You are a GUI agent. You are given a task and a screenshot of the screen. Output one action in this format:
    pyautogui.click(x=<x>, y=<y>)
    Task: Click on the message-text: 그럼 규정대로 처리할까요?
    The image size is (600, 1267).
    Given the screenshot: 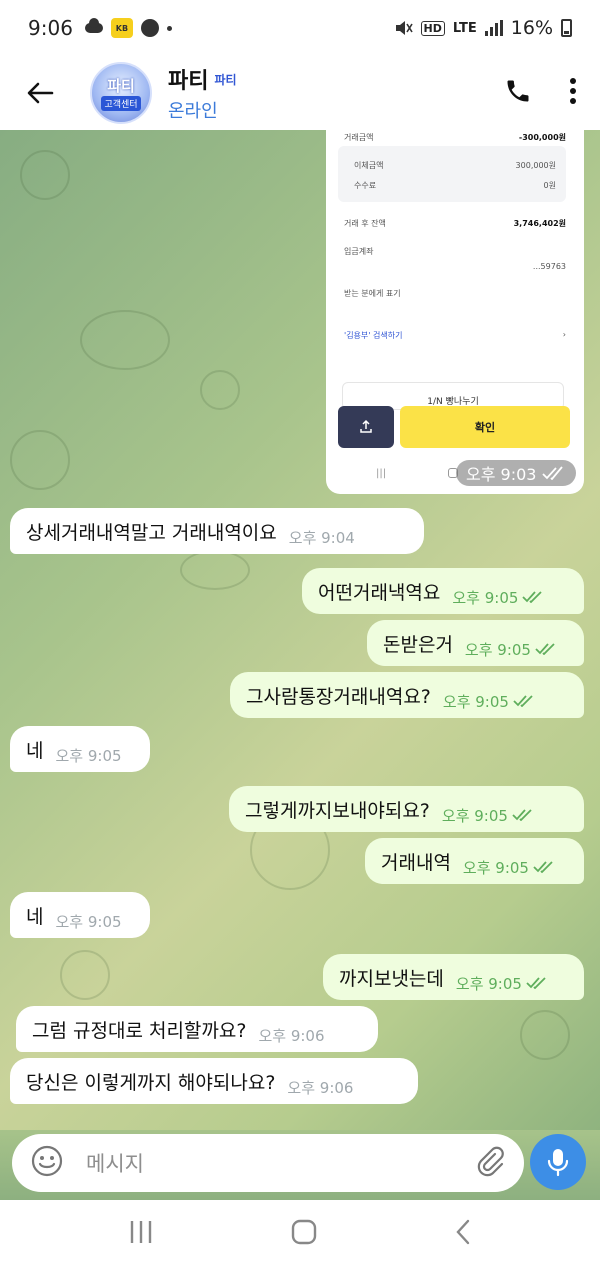 What is the action you would take?
    pyautogui.click(x=139, y=1030)
    